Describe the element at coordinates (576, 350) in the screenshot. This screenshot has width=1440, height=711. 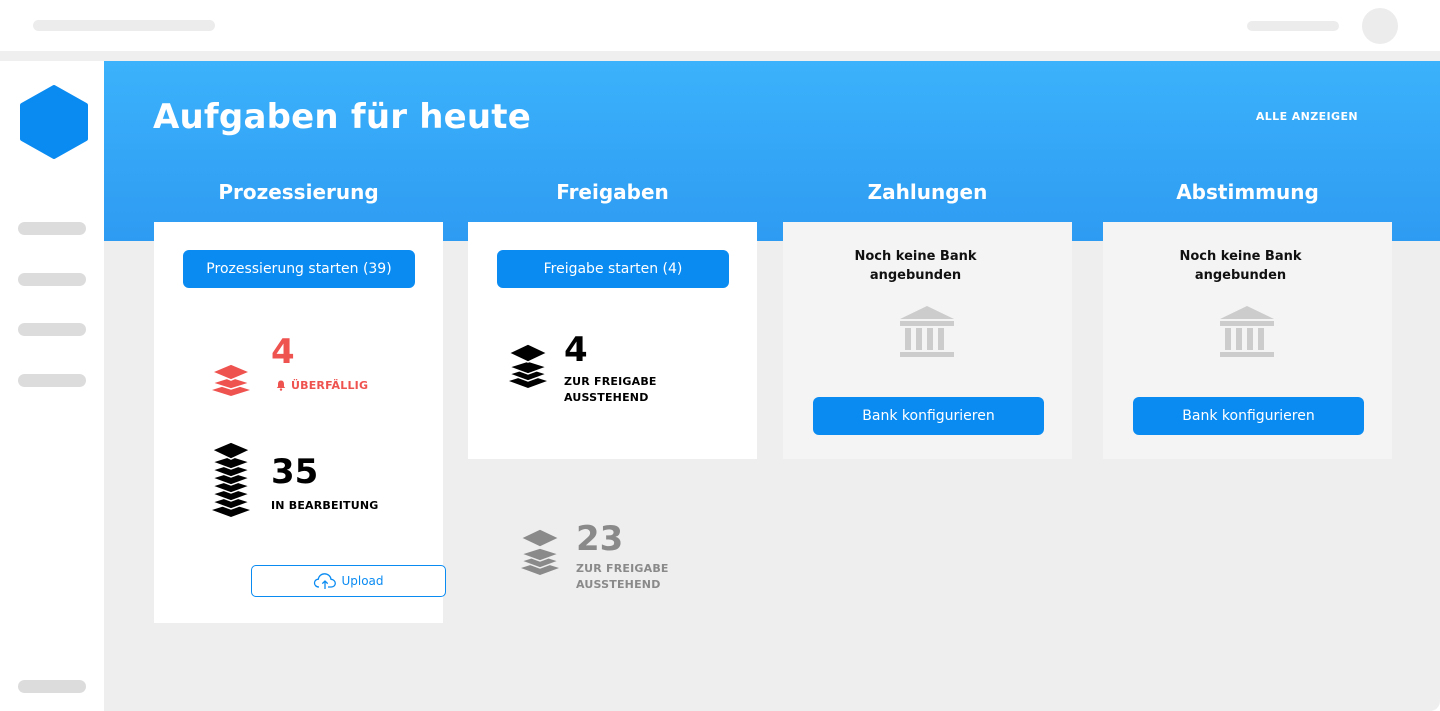
I see `pending-count: 4` at that location.